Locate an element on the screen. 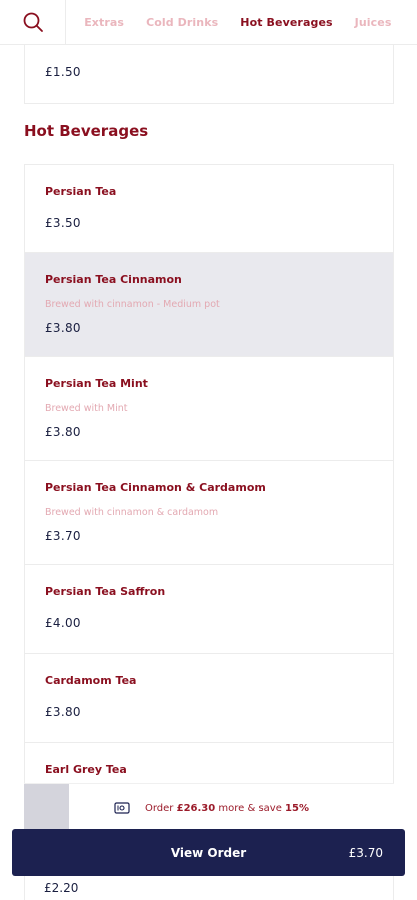  ticket-icon is located at coordinates (122, 808).